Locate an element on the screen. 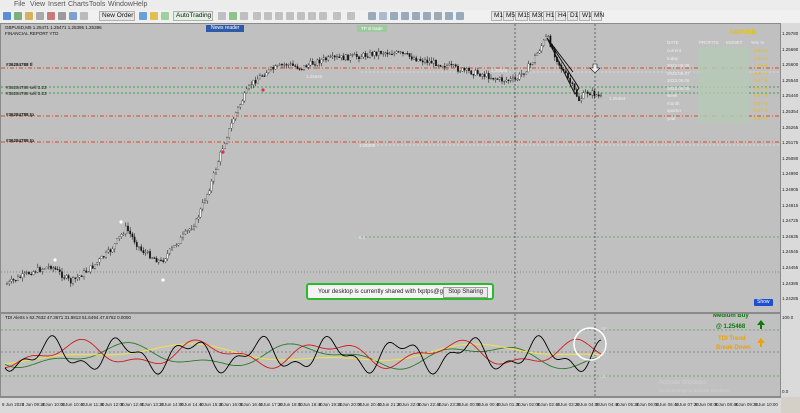  show-button: Show is located at coordinates (763, 302).